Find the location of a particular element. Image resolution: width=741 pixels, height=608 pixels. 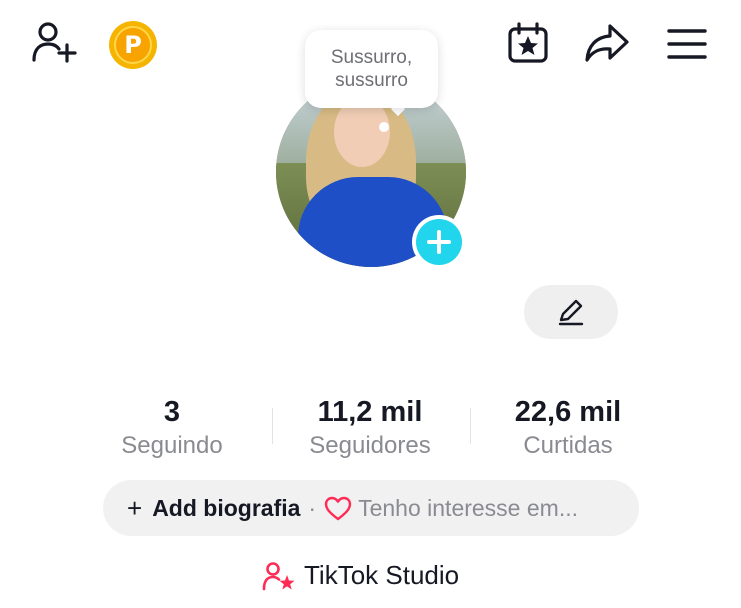

likes-label: Curtidas is located at coordinates (568, 445).